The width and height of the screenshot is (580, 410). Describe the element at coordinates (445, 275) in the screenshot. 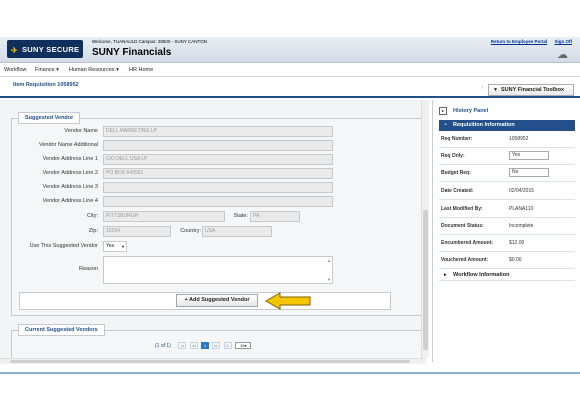

I see `expand-arrow-icon: ▸` at that location.